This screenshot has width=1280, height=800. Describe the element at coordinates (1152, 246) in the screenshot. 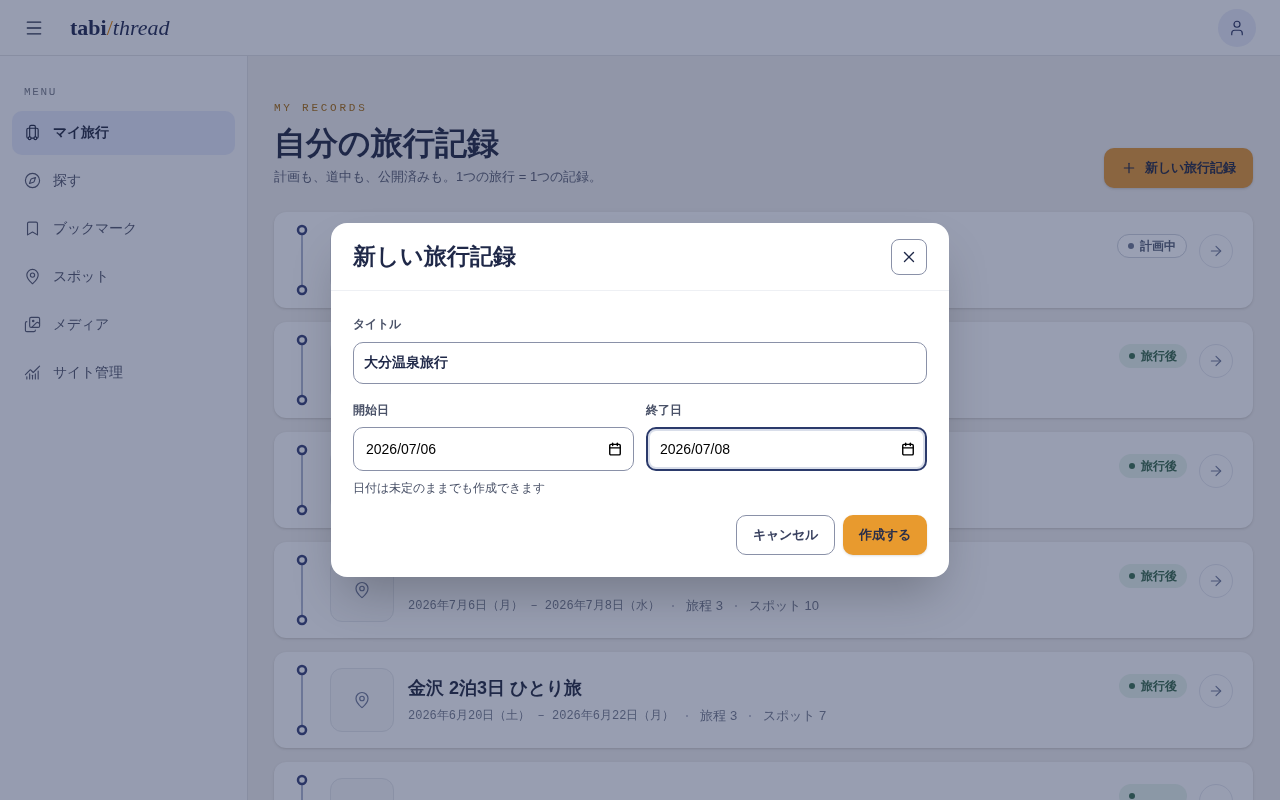

I see `status-badge: 計画中` at that location.